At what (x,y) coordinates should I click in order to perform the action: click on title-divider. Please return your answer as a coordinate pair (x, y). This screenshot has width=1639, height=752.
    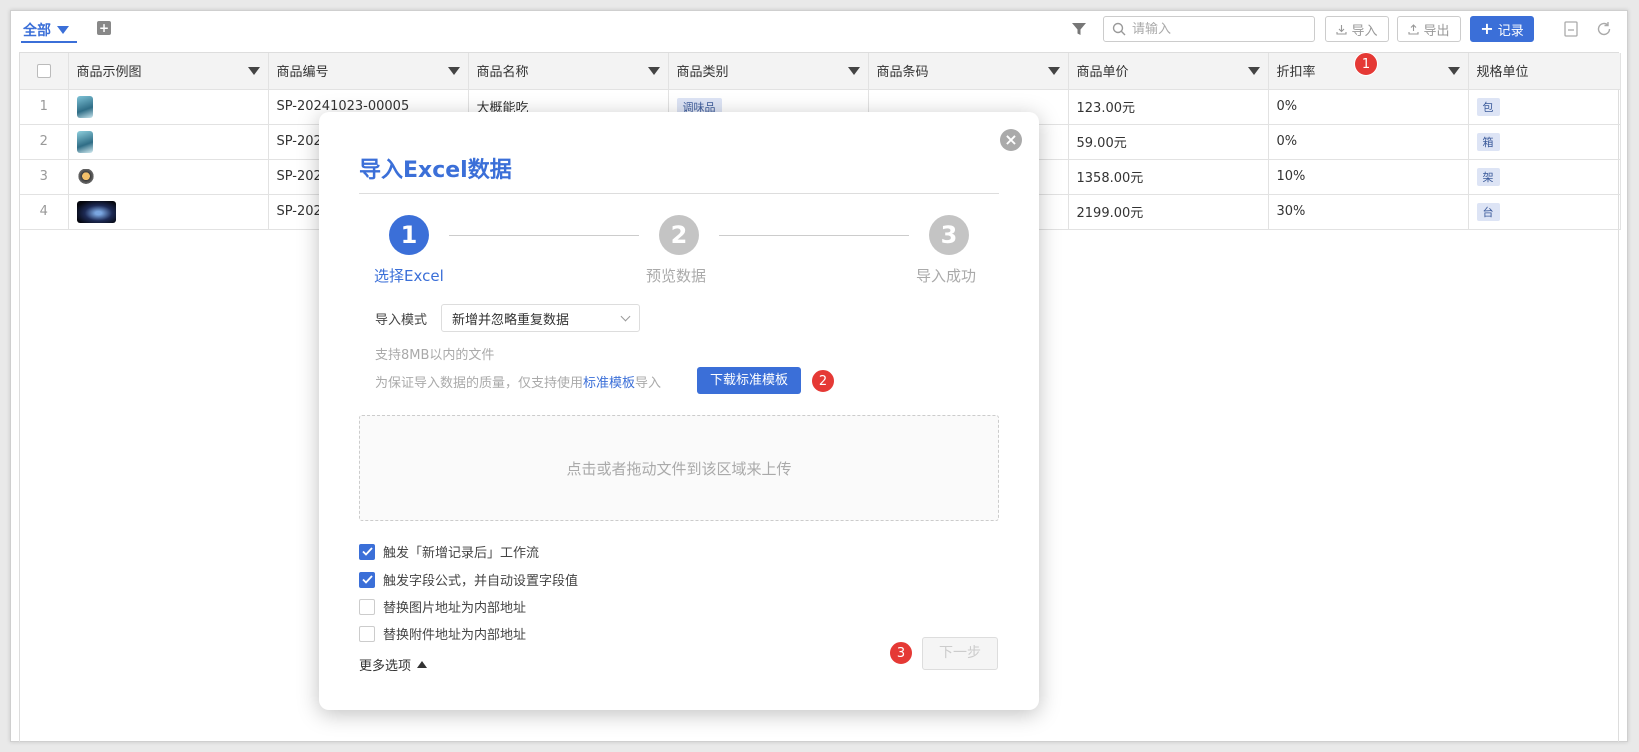
    Looking at the image, I should click on (679, 193).